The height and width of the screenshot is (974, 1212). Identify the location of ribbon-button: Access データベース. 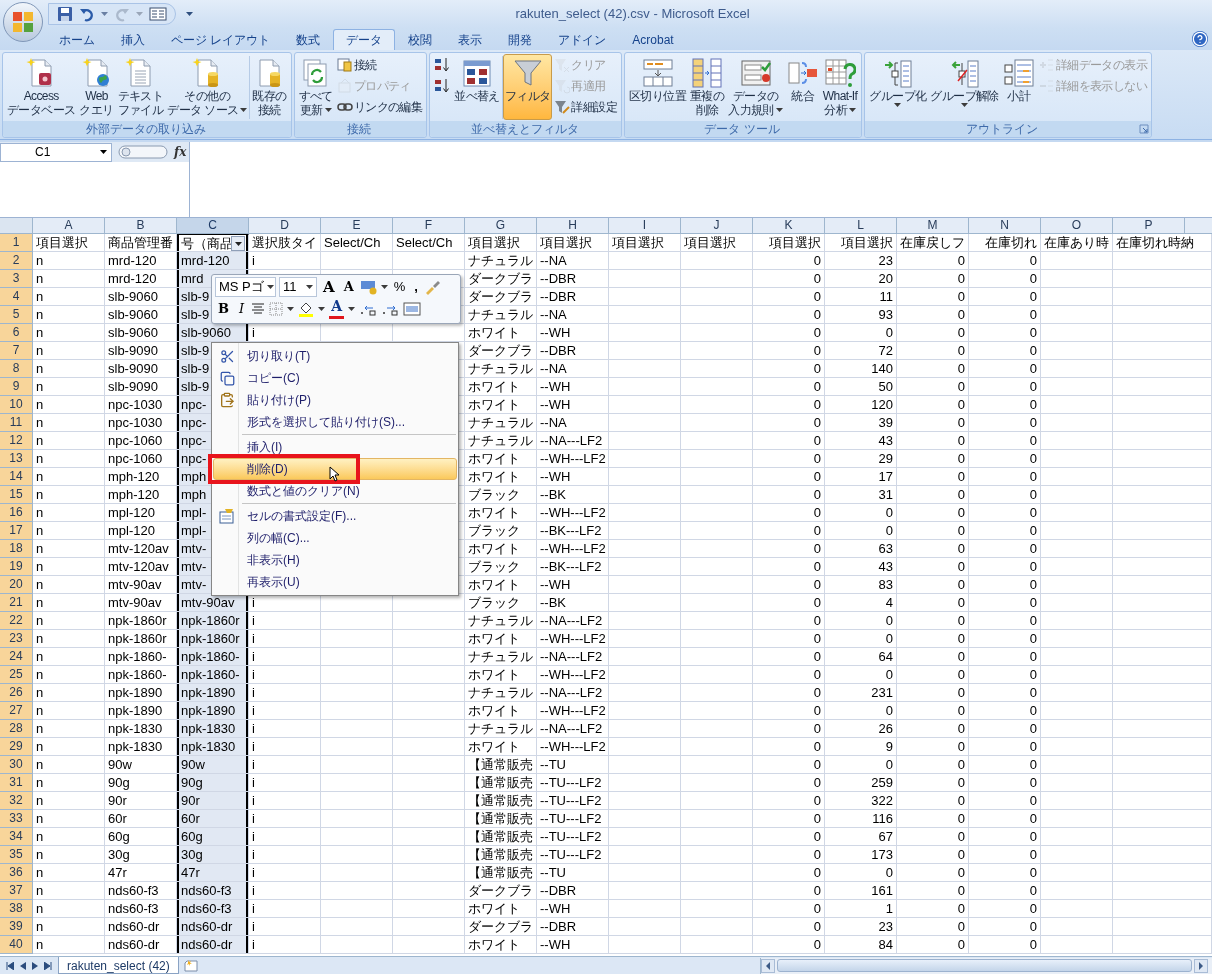
(41, 87).